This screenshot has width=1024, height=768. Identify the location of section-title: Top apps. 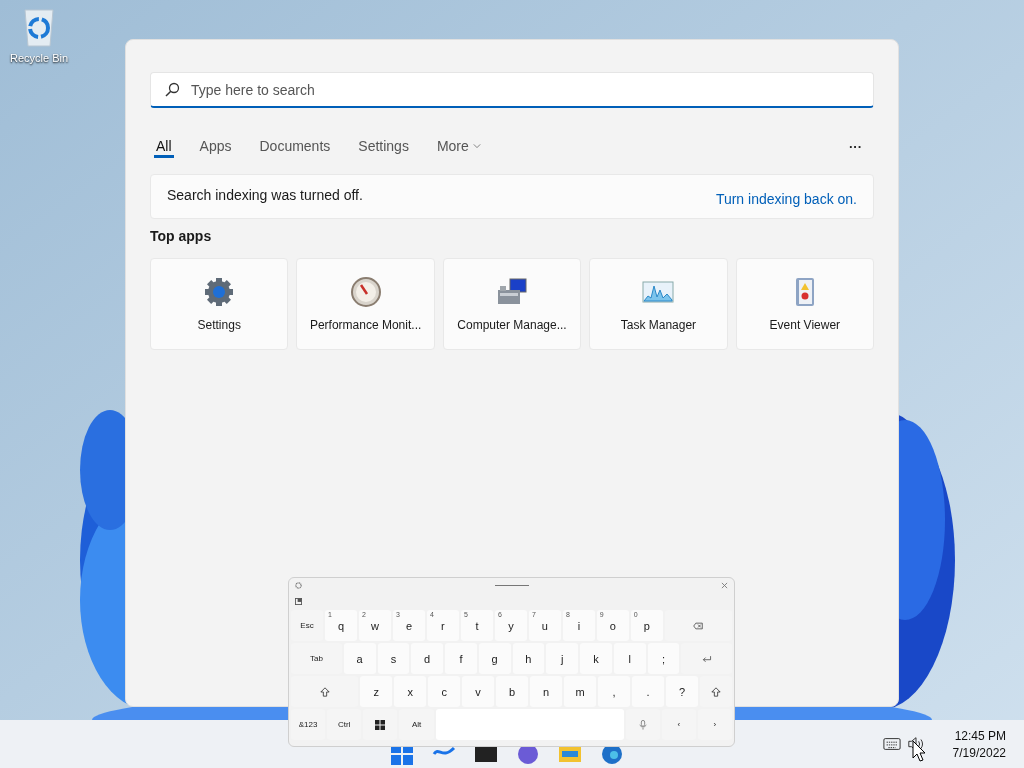
(181, 236).